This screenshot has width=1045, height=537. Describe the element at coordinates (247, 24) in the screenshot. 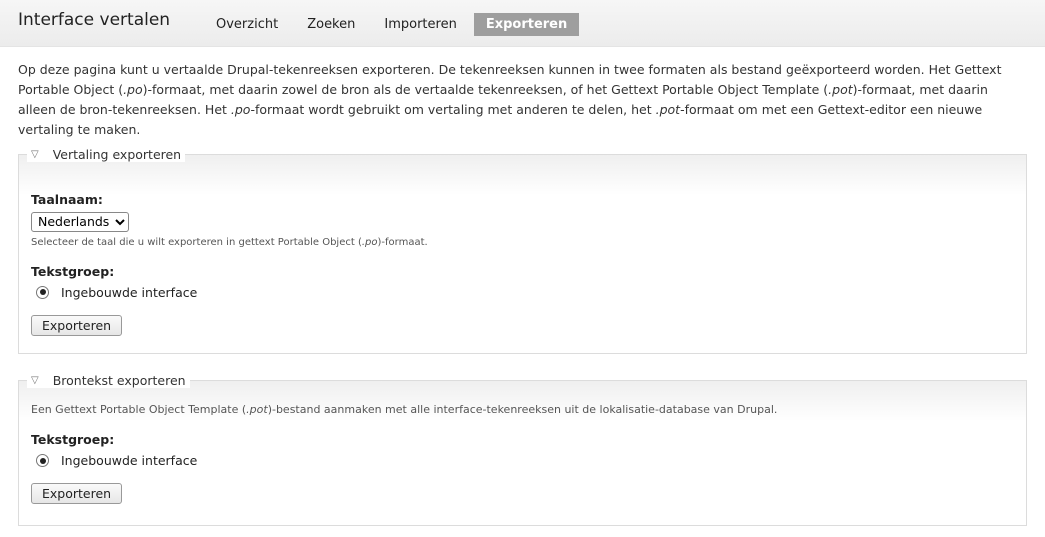

I see `tab-overzicht: Overzicht` at that location.